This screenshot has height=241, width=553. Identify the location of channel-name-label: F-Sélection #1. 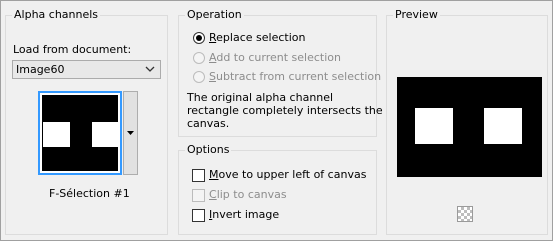
(89, 193).